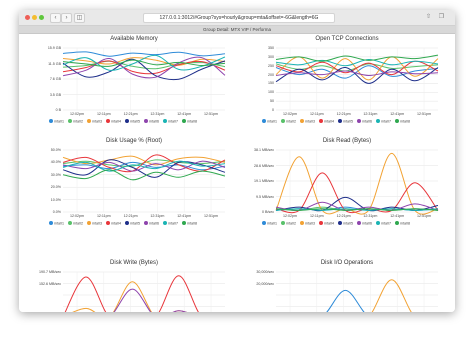 Image resolution: width=474 pixels, height=339 pixels. Describe the element at coordinates (357, 182) in the screenshot. I see `disk-read-plot` at that location.